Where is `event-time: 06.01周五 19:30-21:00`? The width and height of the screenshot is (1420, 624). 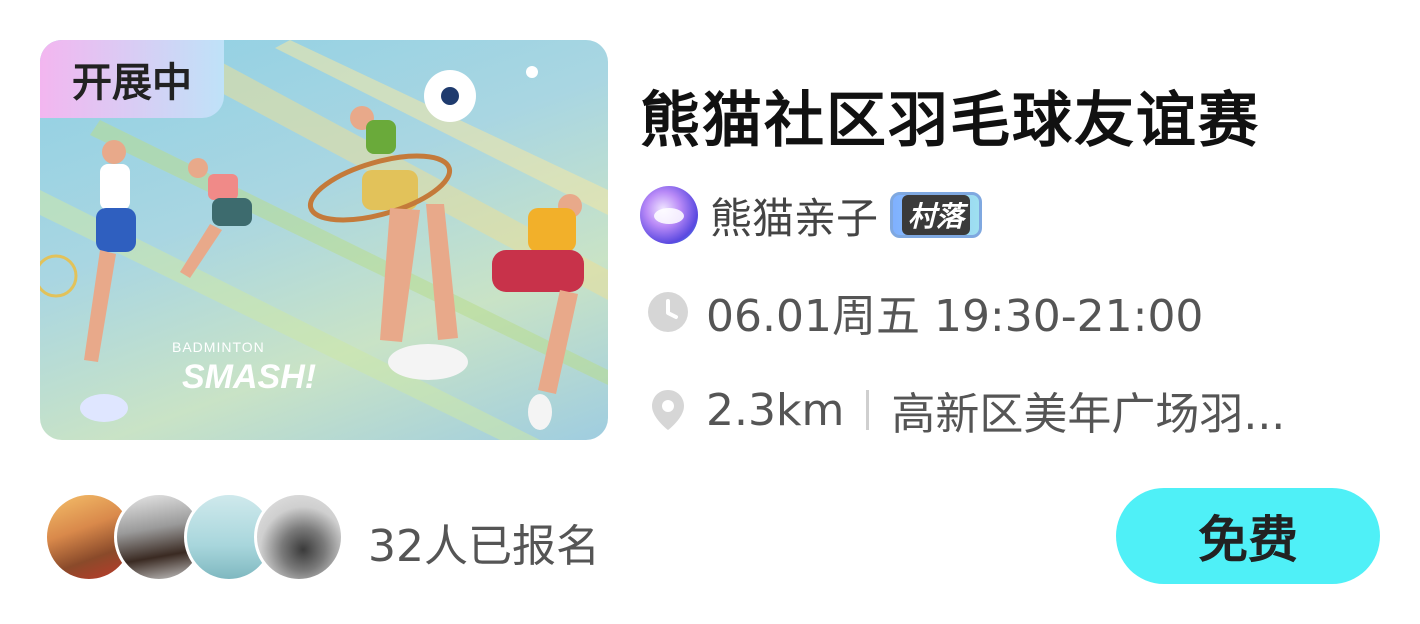 event-time: 06.01周五 19:30-21:00 is located at coordinates (955, 316).